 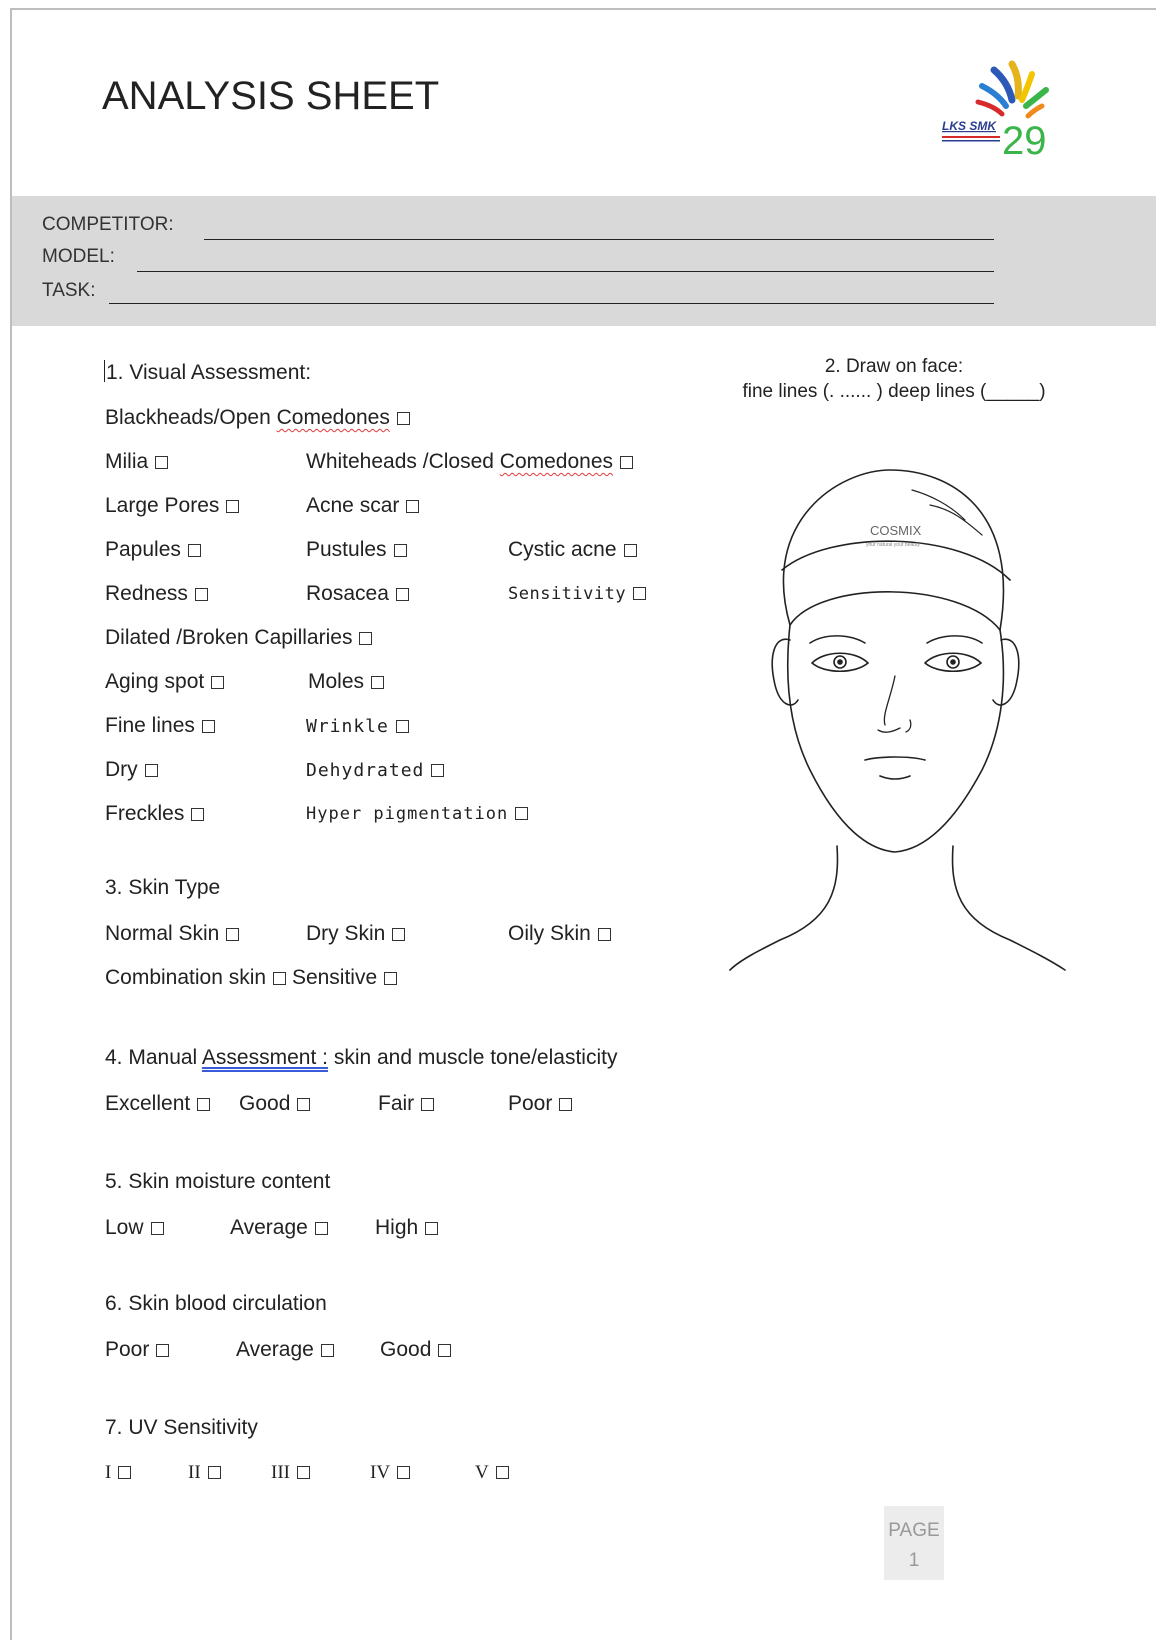 What do you see at coordinates (198, 814) in the screenshot?
I see `freckles-checkbox` at bounding box center [198, 814].